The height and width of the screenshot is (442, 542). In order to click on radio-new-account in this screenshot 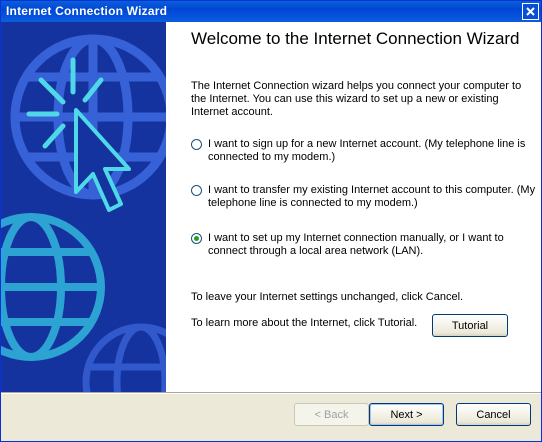, I will do `click(196, 144)`.